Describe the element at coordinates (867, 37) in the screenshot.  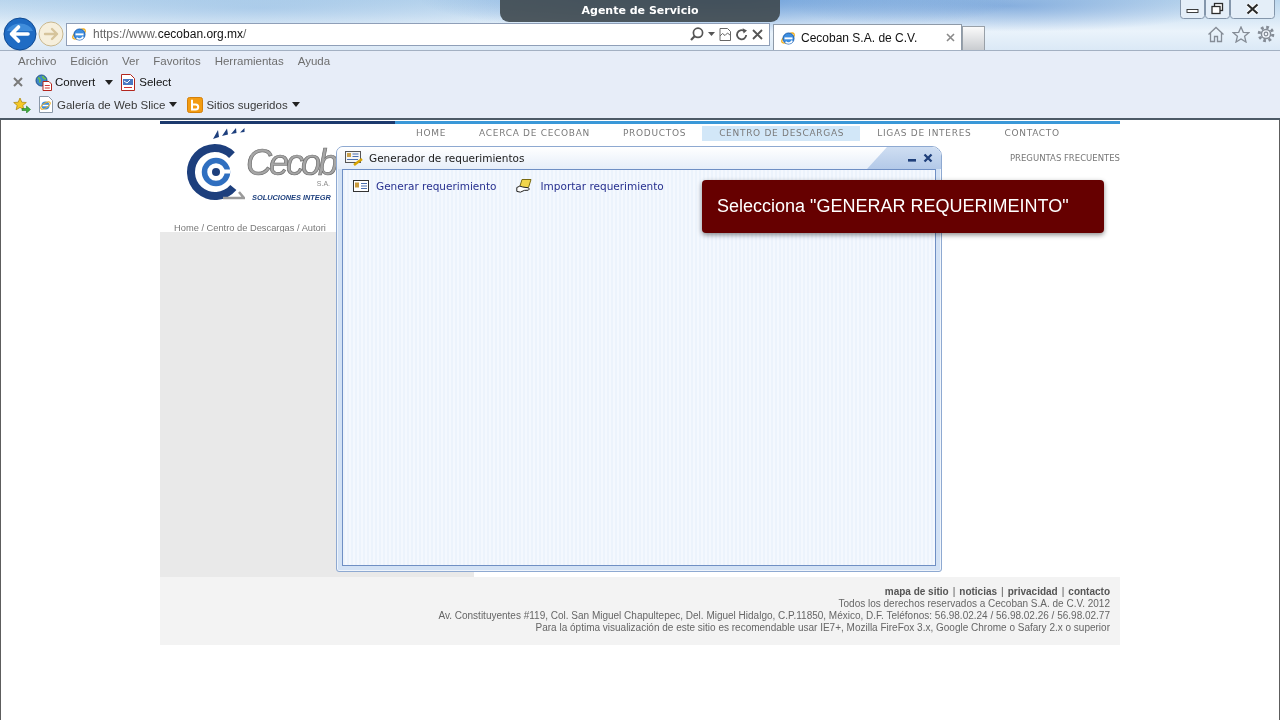
I see `browser-tab: Cecoban S.A. de C.V.` at that location.